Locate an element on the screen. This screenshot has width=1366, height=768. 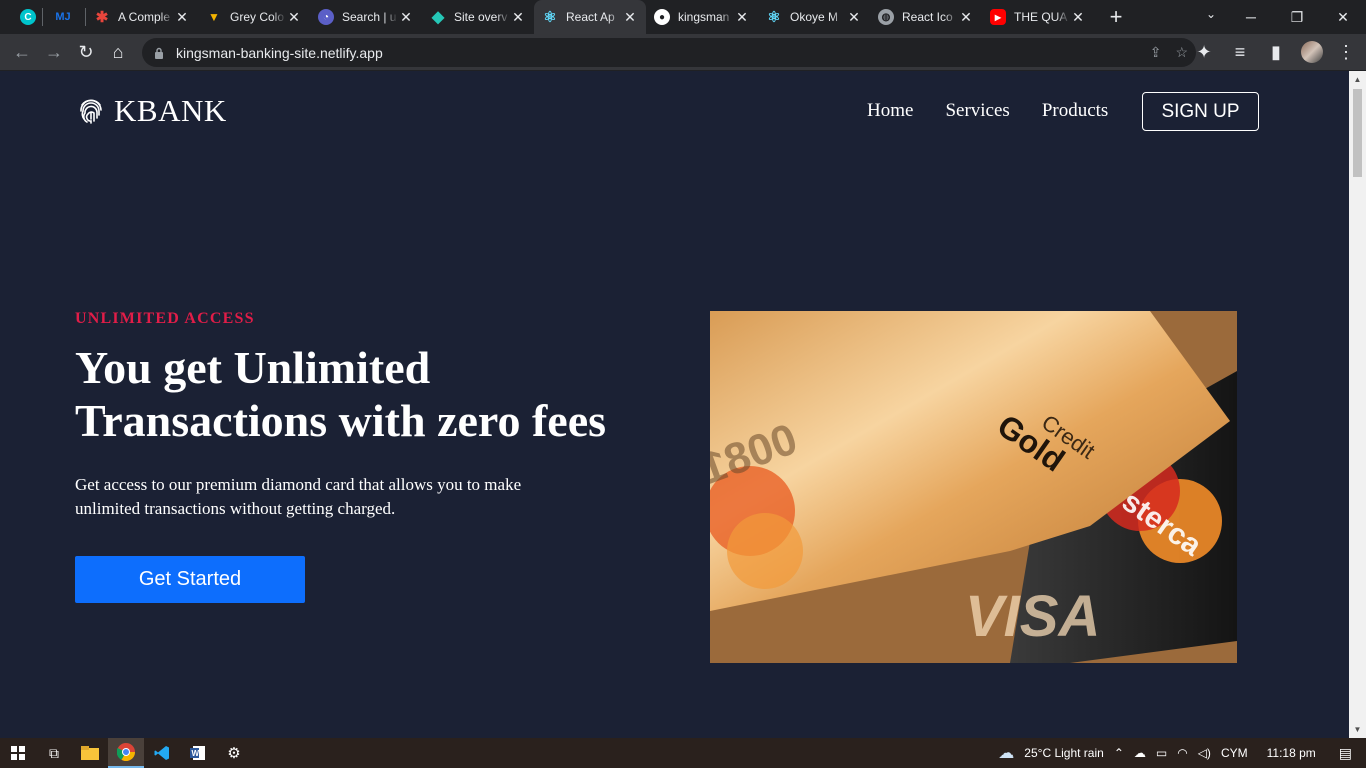
tab-7: ● kingsman ✕ is located at coordinates (702, 17).